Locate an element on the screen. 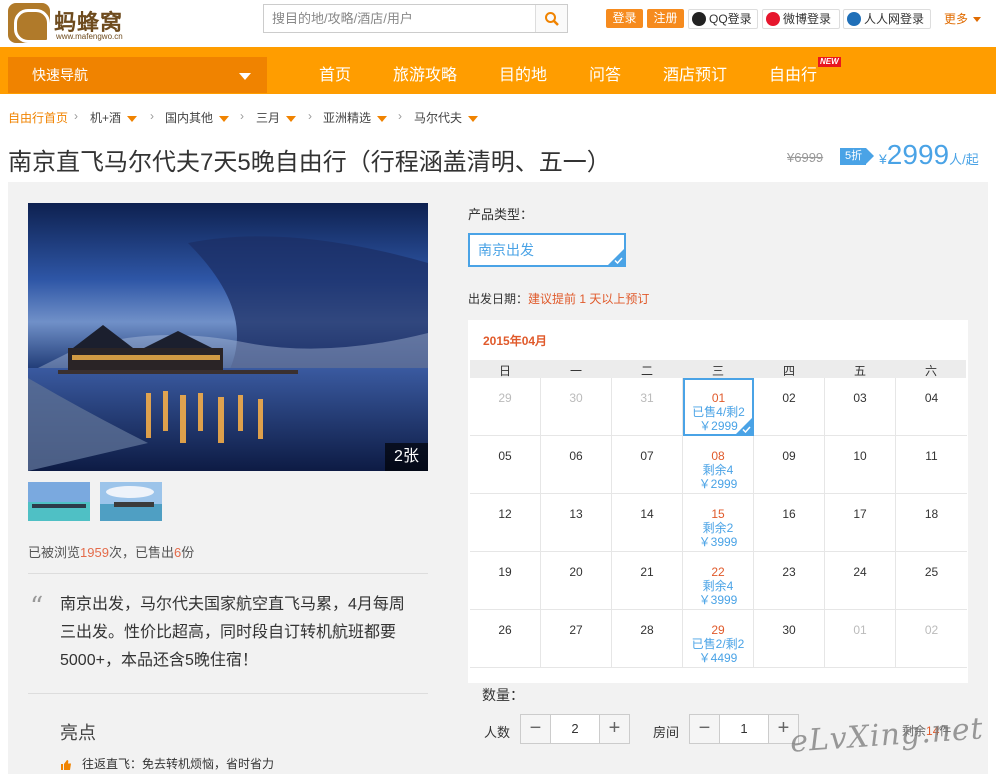  price-currency: ¥ is located at coordinates (883, 159).